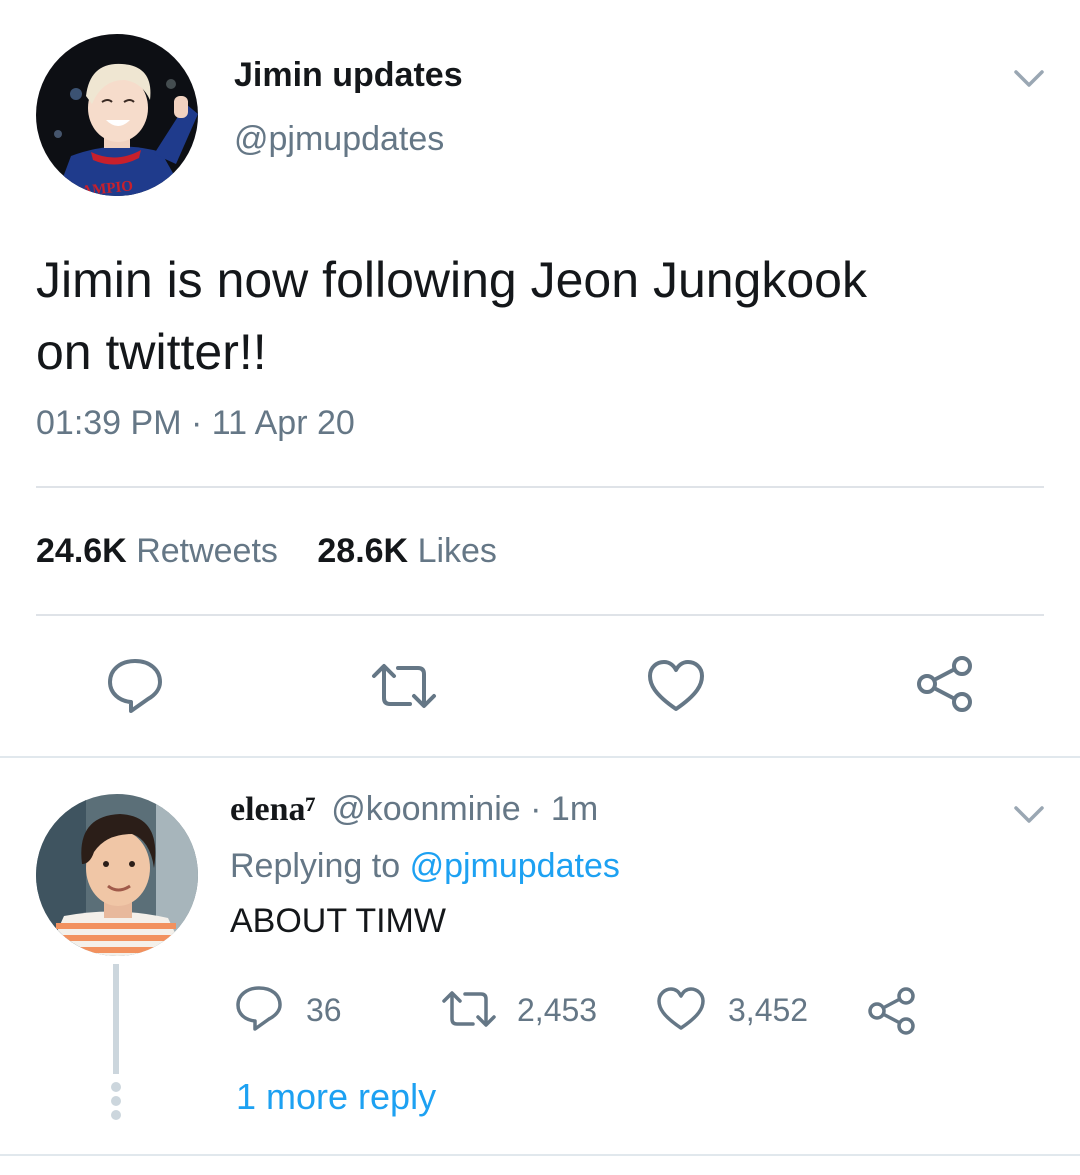 This screenshot has height=1175, width=1080. Describe the element at coordinates (315, 866) in the screenshot. I see `replying-prefix: Replying to` at that location.